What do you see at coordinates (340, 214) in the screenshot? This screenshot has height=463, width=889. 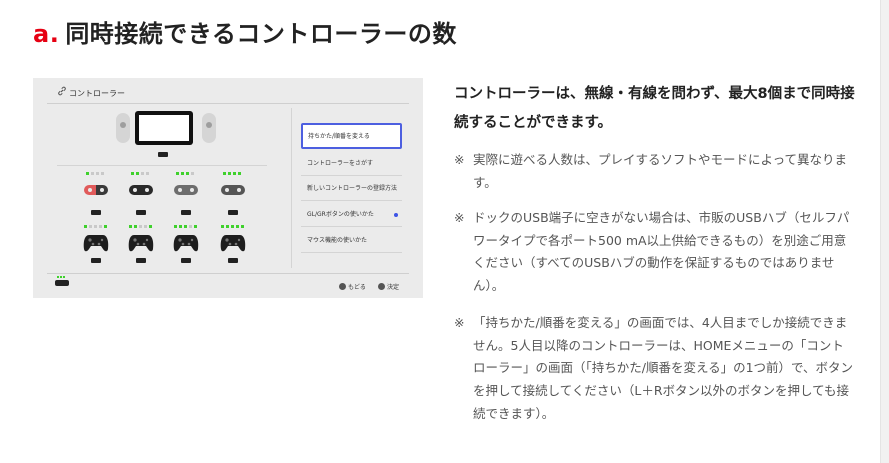 I see `menu-item-label: GL/GRボタンの使いかた` at bounding box center [340, 214].